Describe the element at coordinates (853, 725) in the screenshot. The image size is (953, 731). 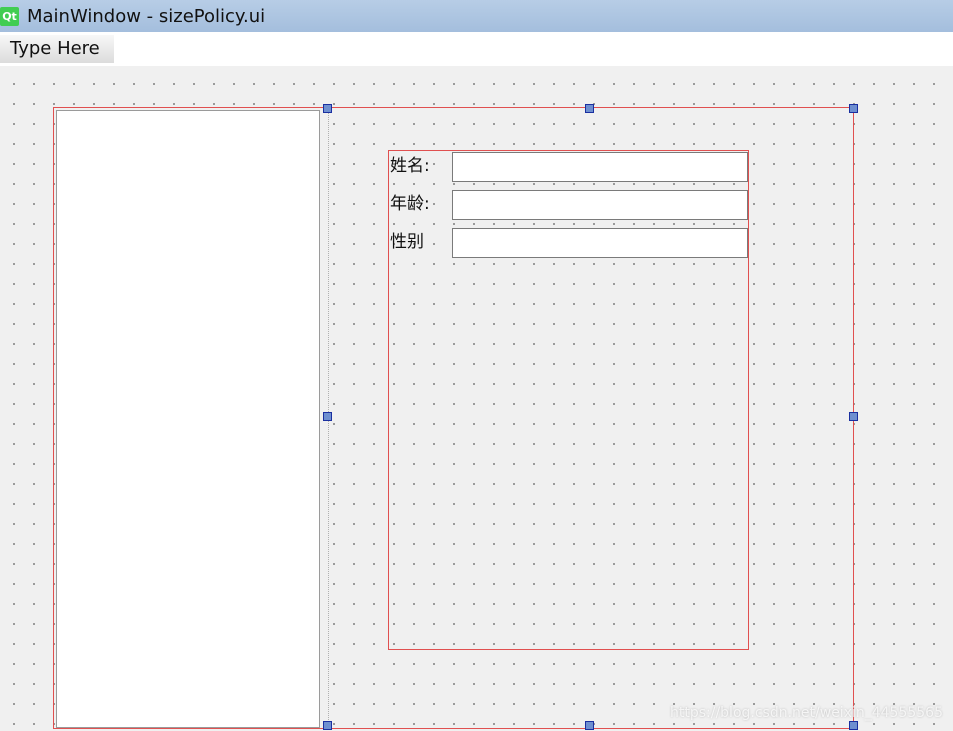
I see `resize-handle-bottom-right` at that location.